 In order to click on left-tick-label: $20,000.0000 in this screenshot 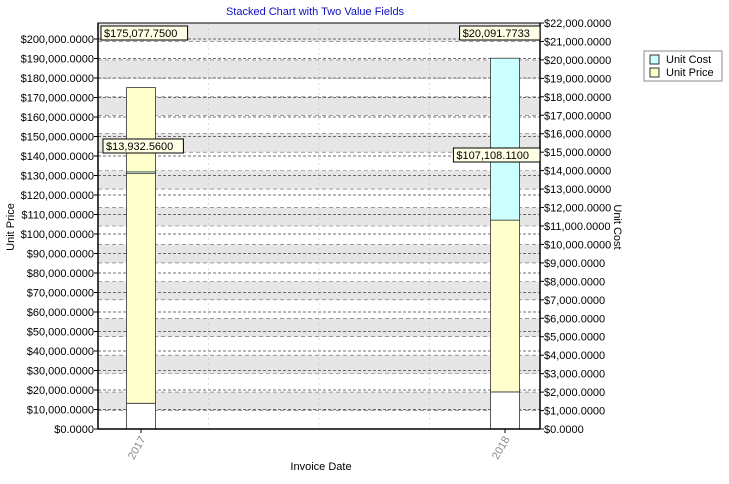, I will do `click(60, 391)`.